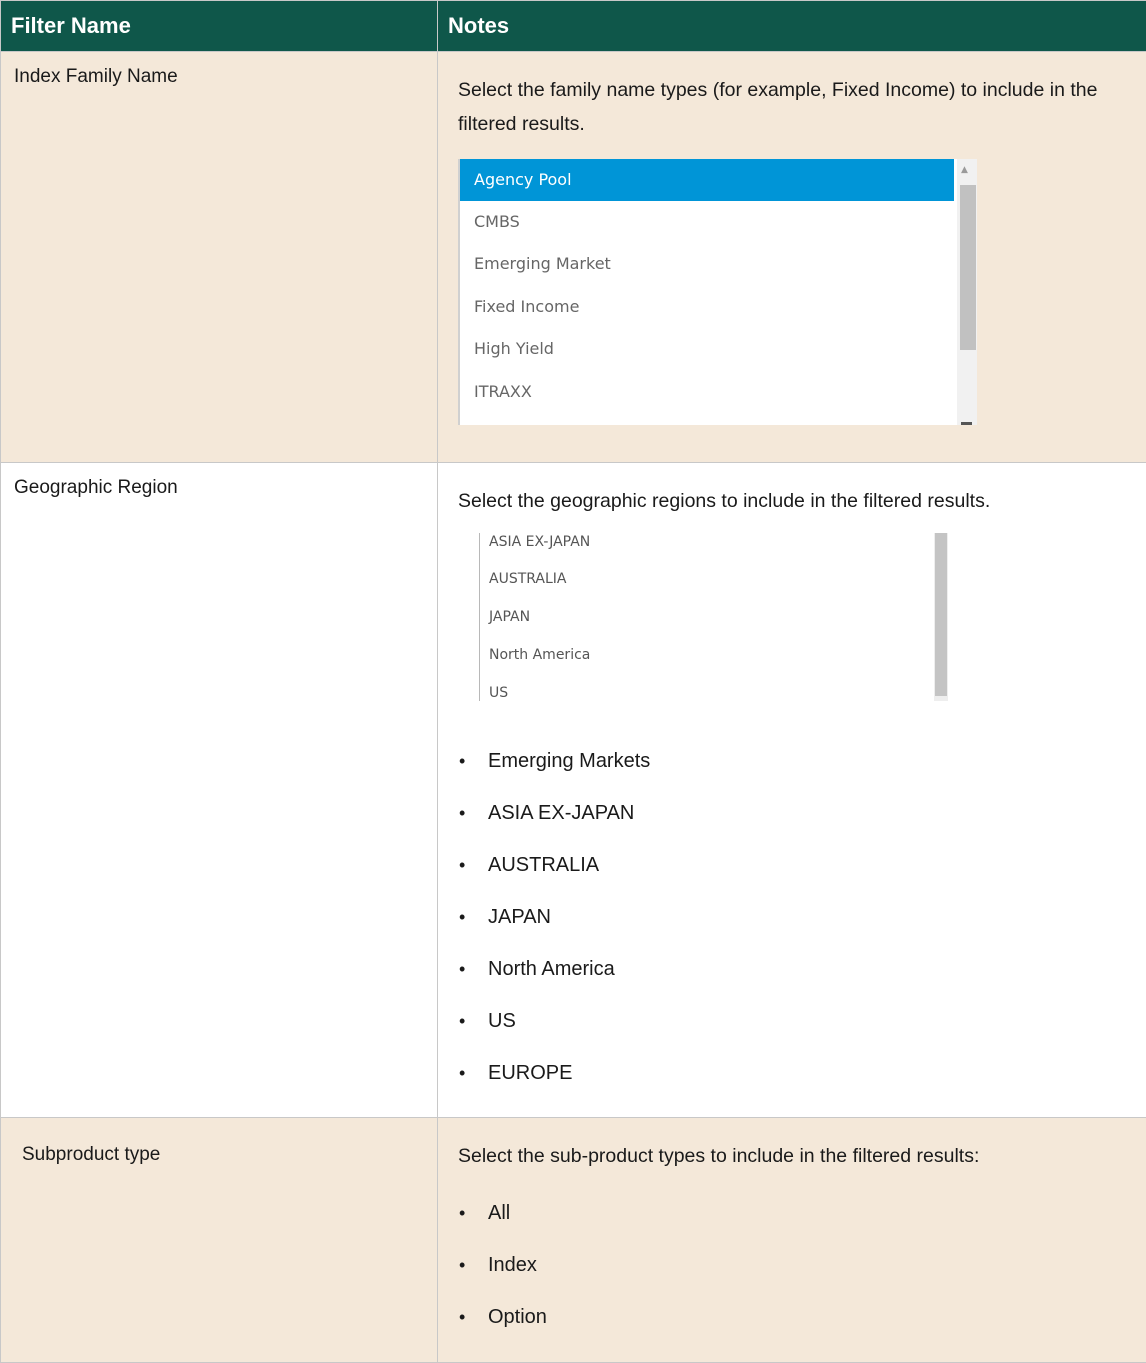 The height and width of the screenshot is (1363, 1146). What do you see at coordinates (219, 26) in the screenshot?
I see `header-filter-name: Filter Name` at bounding box center [219, 26].